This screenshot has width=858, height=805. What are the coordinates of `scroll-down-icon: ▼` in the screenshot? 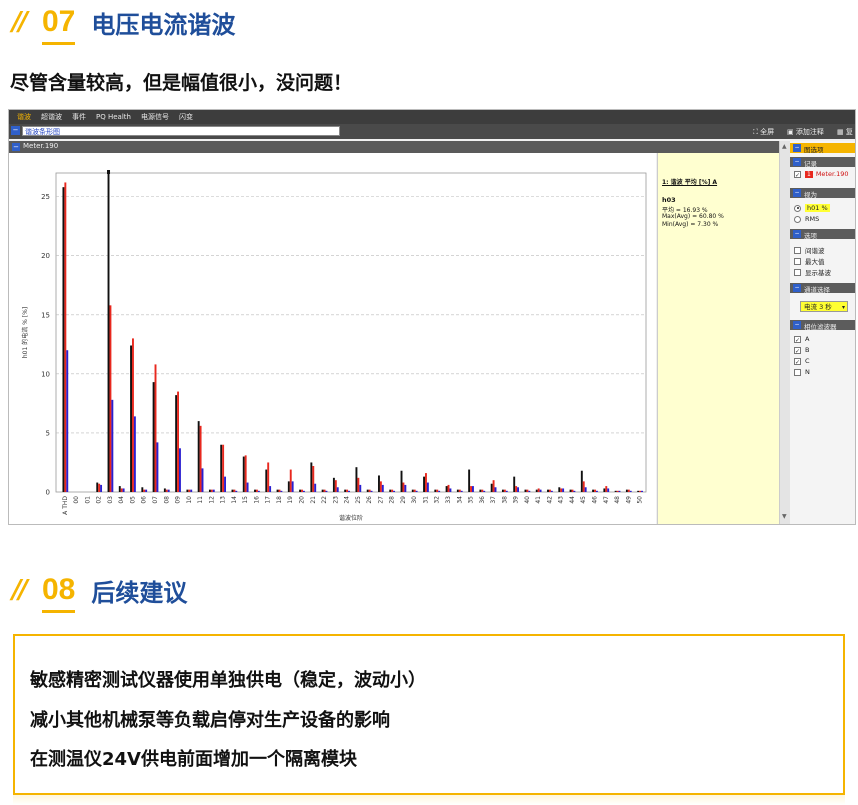 It's located at (784, 516).